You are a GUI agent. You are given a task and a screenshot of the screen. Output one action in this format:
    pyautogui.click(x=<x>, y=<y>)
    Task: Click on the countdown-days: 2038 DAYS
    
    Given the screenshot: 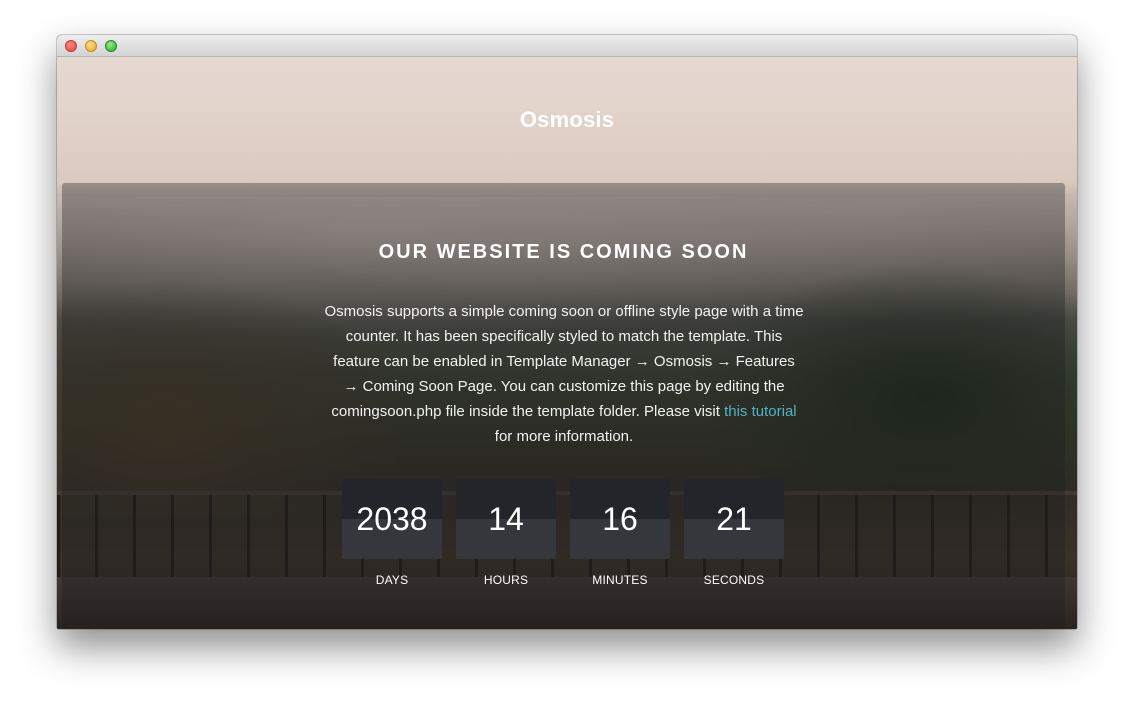 What is the action you would take?
    pyautogui.click(x=392, y=533)
    